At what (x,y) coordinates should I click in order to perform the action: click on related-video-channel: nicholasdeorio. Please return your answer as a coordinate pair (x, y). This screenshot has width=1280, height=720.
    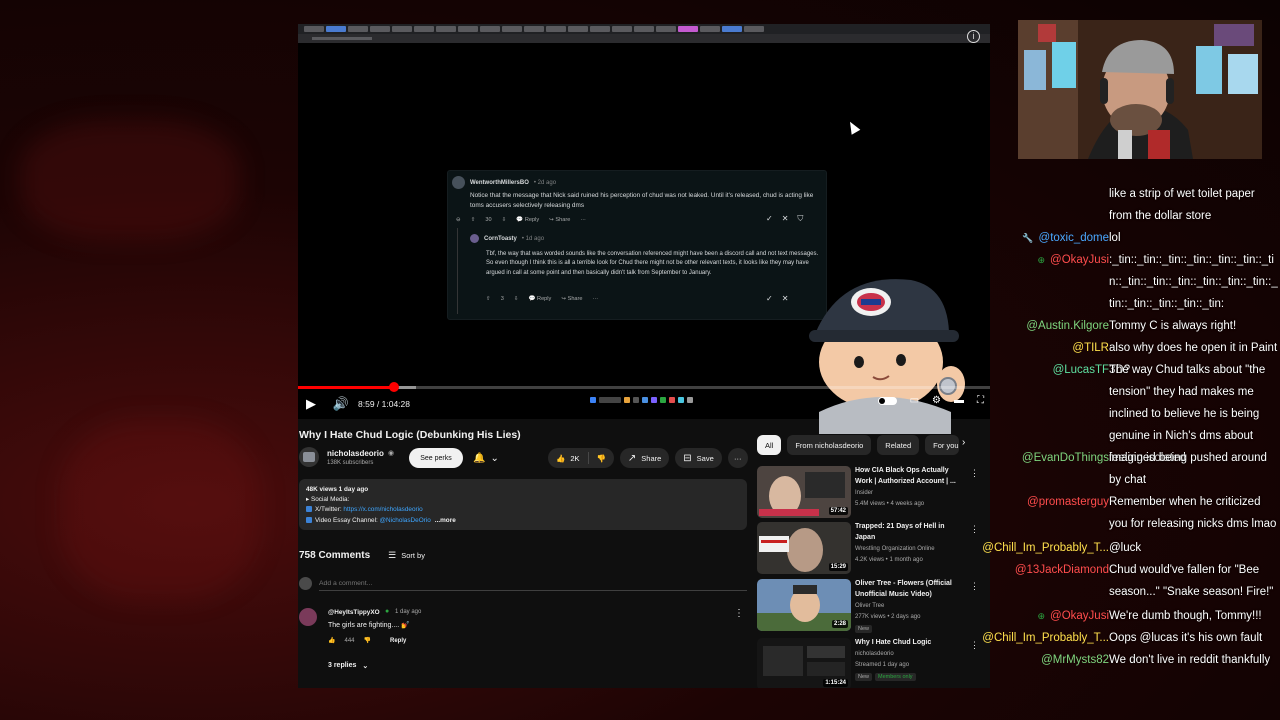
    Looking at the image, I should click on (874, 654).